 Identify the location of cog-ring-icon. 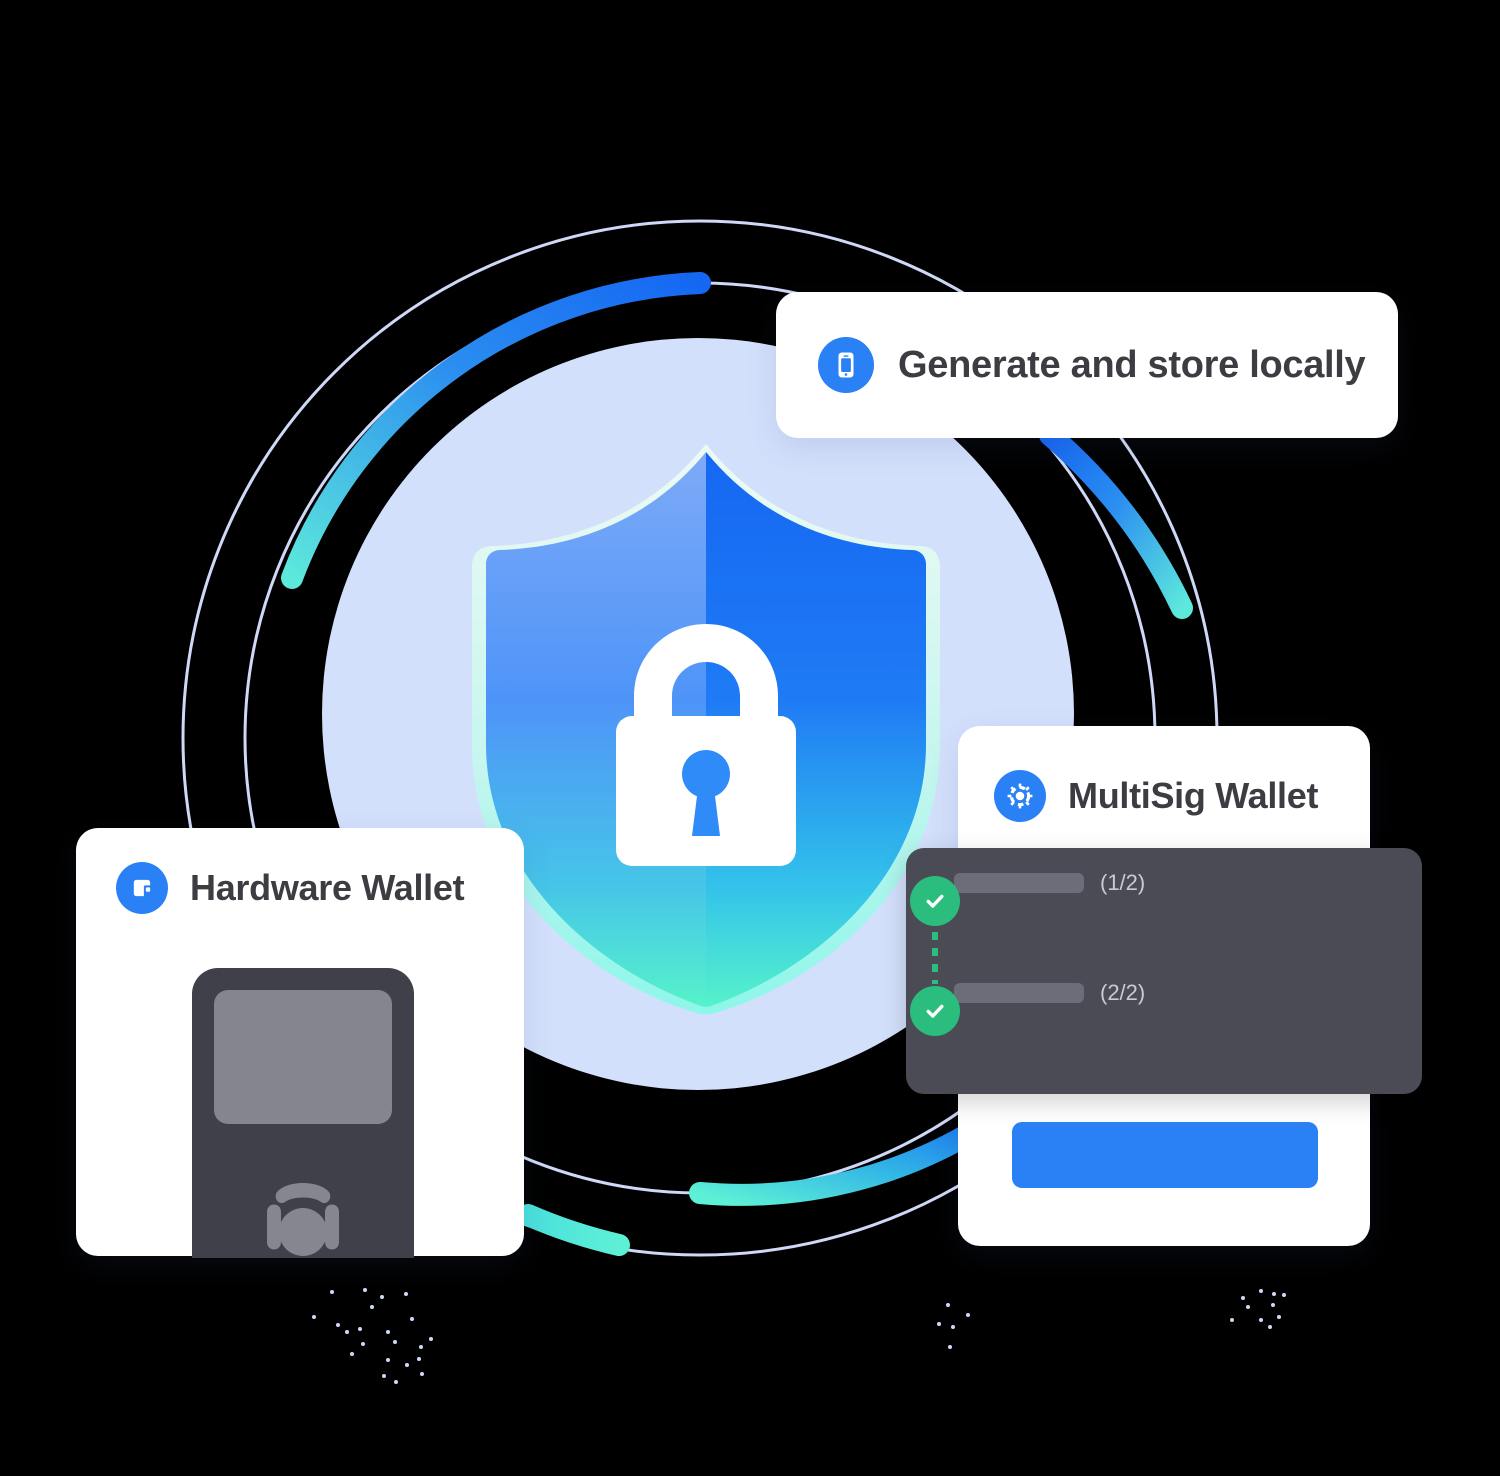
(1020, 796).